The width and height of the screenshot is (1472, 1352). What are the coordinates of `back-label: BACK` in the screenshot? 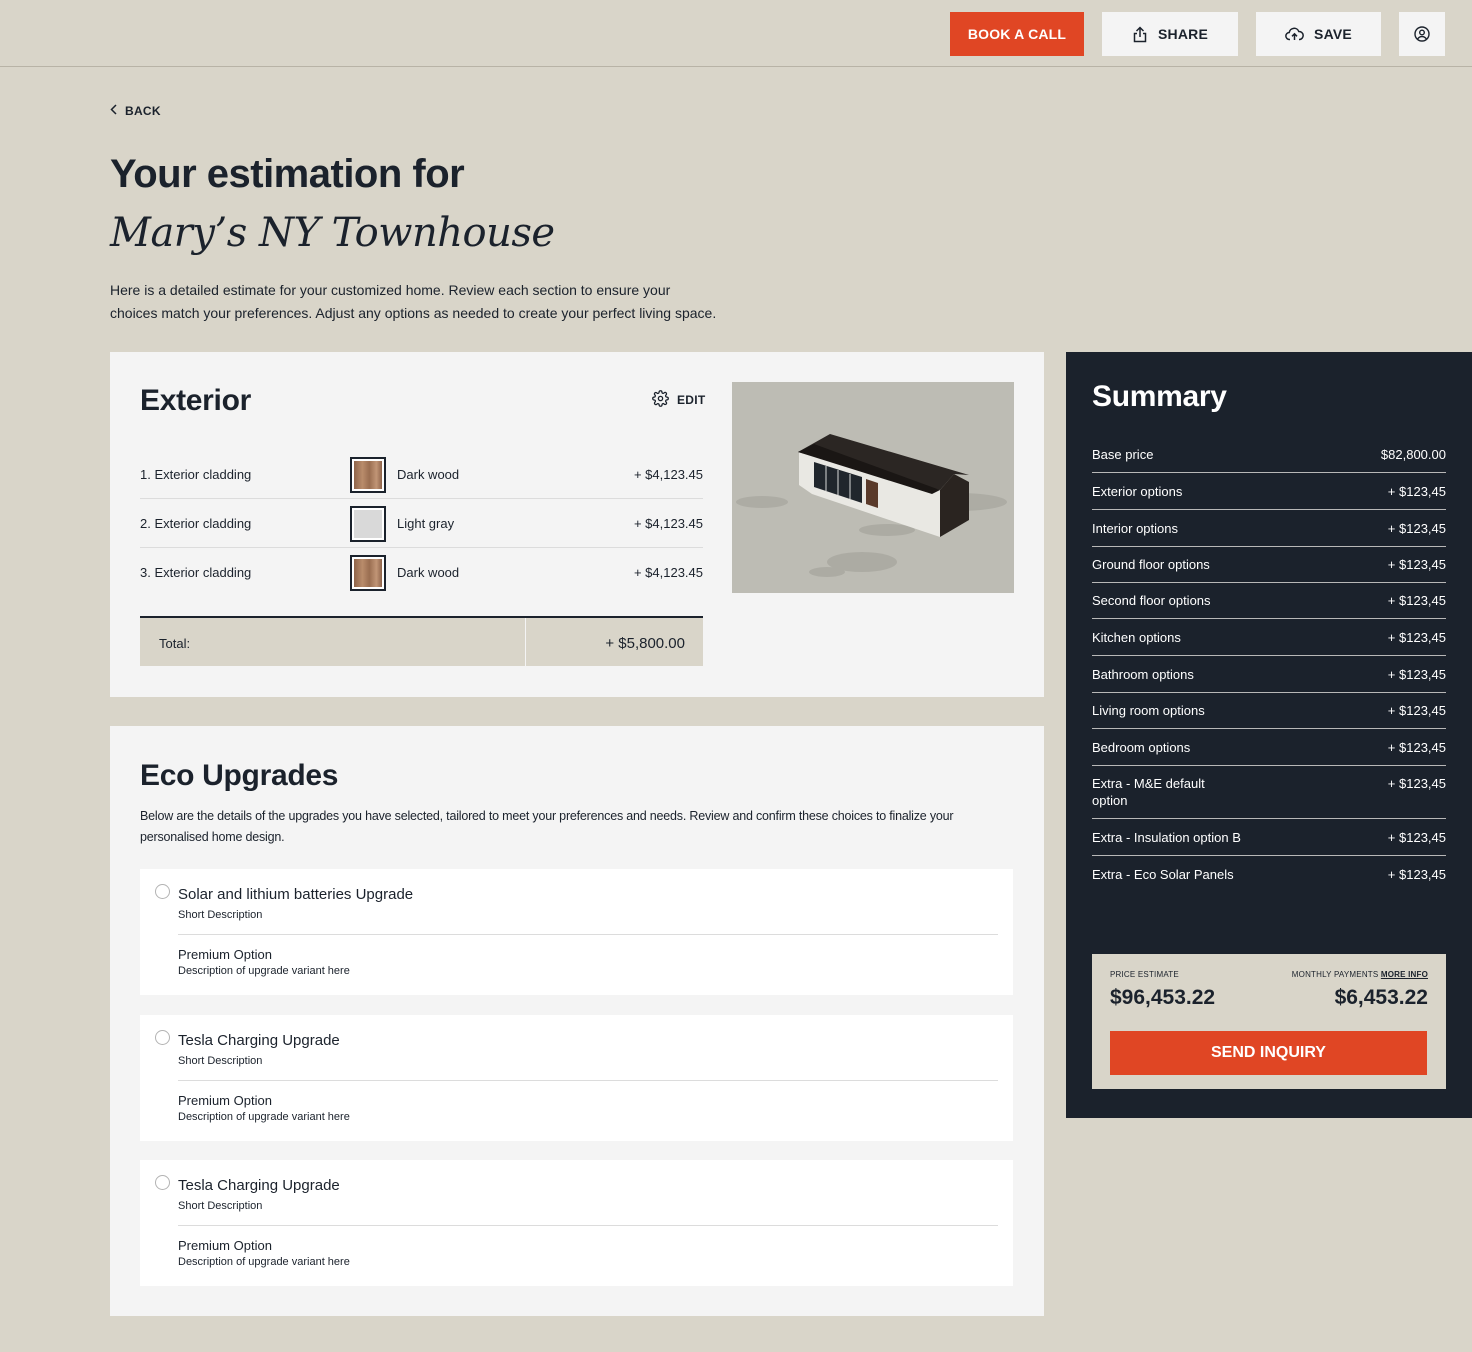 It's located at (143, 111).